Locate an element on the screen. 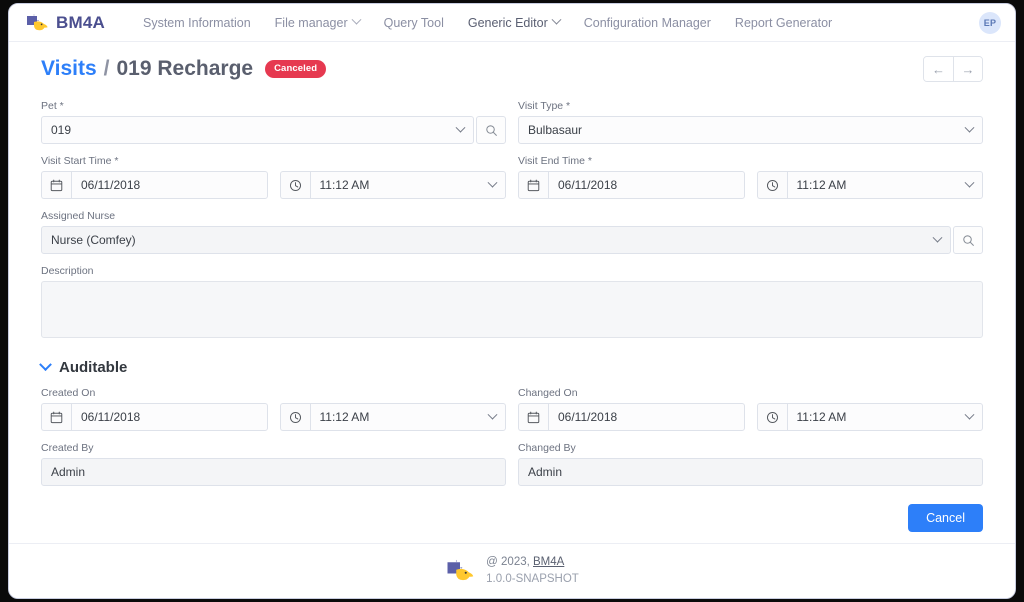  nav-item-file-manager: File manager is located at coordinates (317, 23).